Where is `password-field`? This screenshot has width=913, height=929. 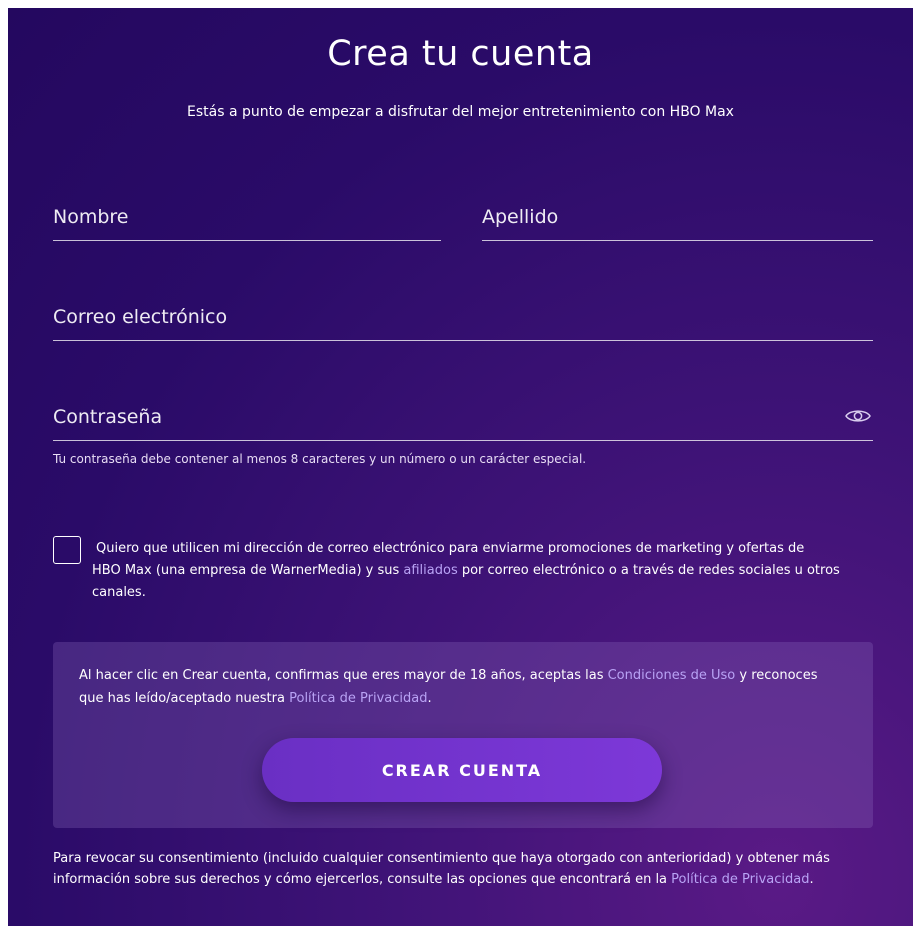
password-field is located at coordinates (463, 412).